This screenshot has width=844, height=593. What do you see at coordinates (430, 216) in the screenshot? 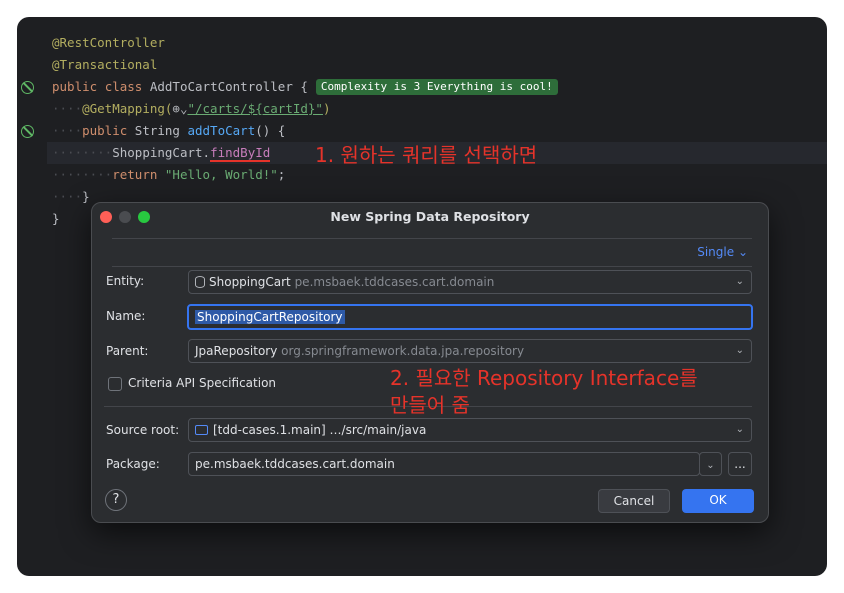
I see `dialog-title: New Spring Data Repository` at bounding box center [430, 216].